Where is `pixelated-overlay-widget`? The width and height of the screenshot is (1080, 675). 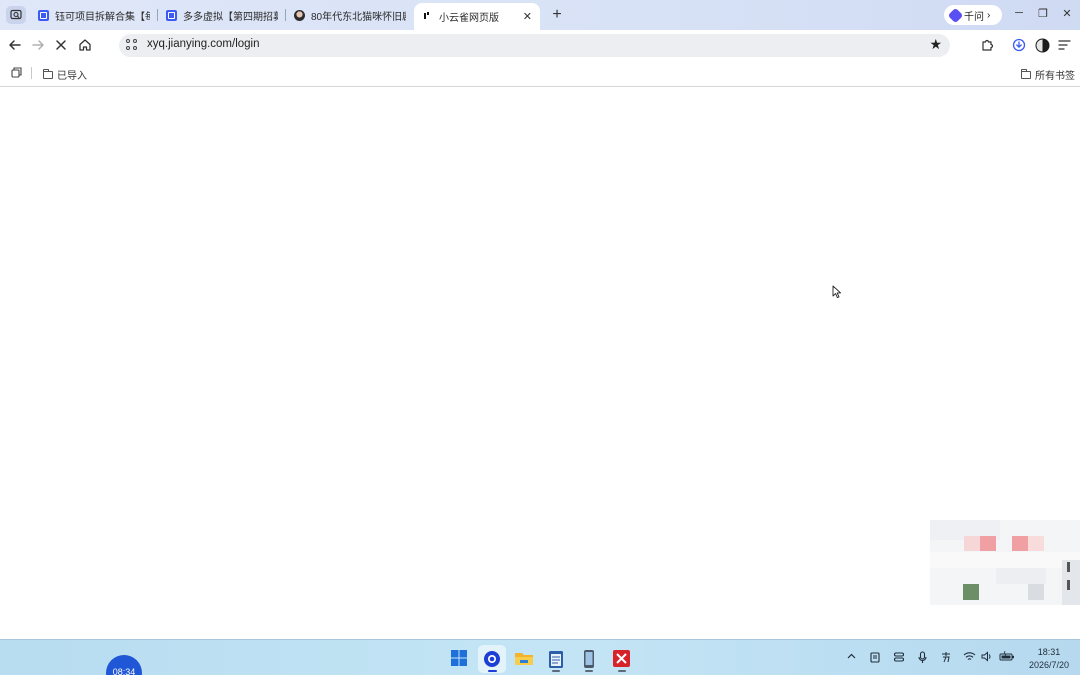
pixelated-overlay-widget is located at coordinates (1005, 562).